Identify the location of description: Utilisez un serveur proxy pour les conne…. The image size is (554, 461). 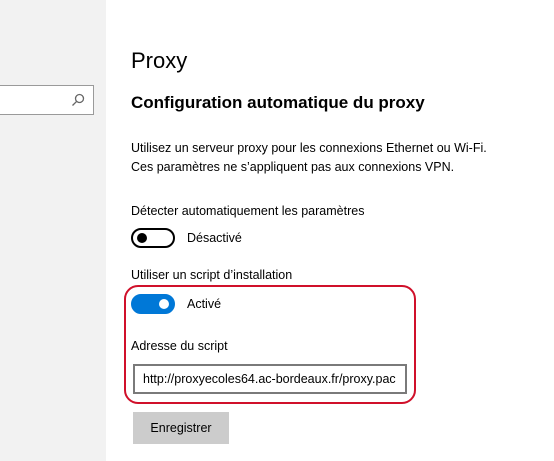
(309, 158).